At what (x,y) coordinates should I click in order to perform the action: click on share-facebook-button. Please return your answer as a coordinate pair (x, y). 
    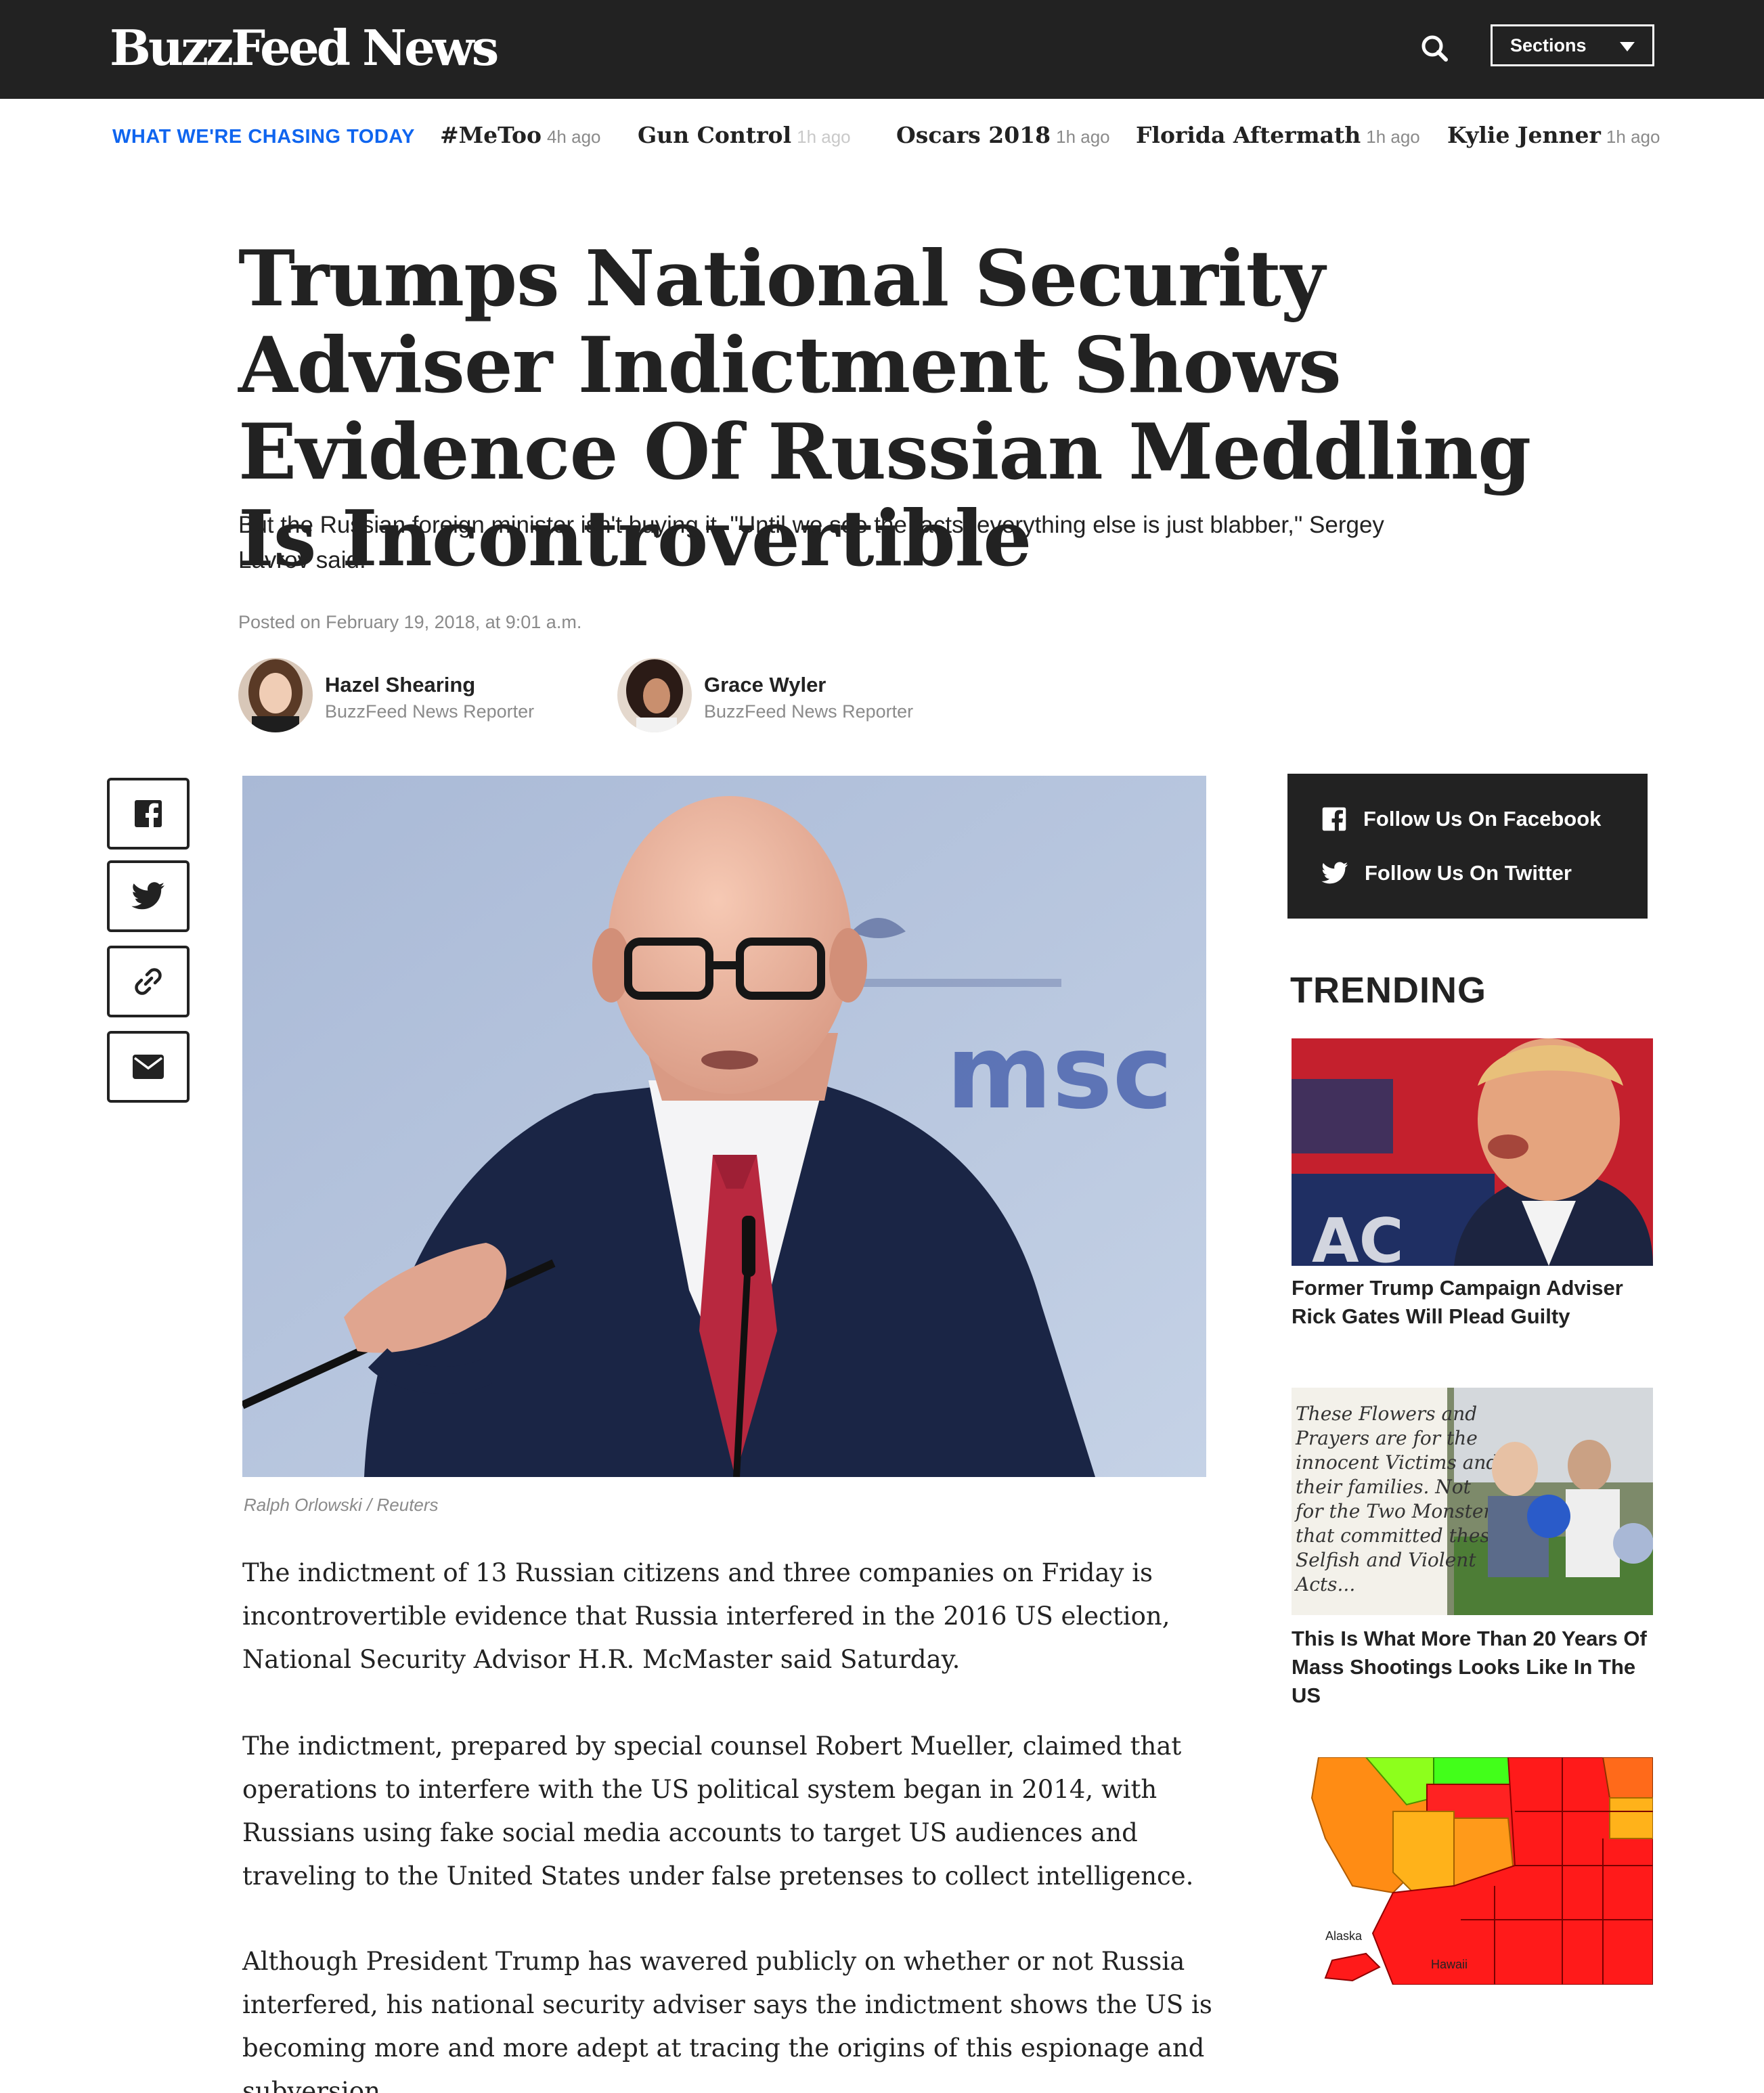
    Looking at the image, I should click on (148, 814).